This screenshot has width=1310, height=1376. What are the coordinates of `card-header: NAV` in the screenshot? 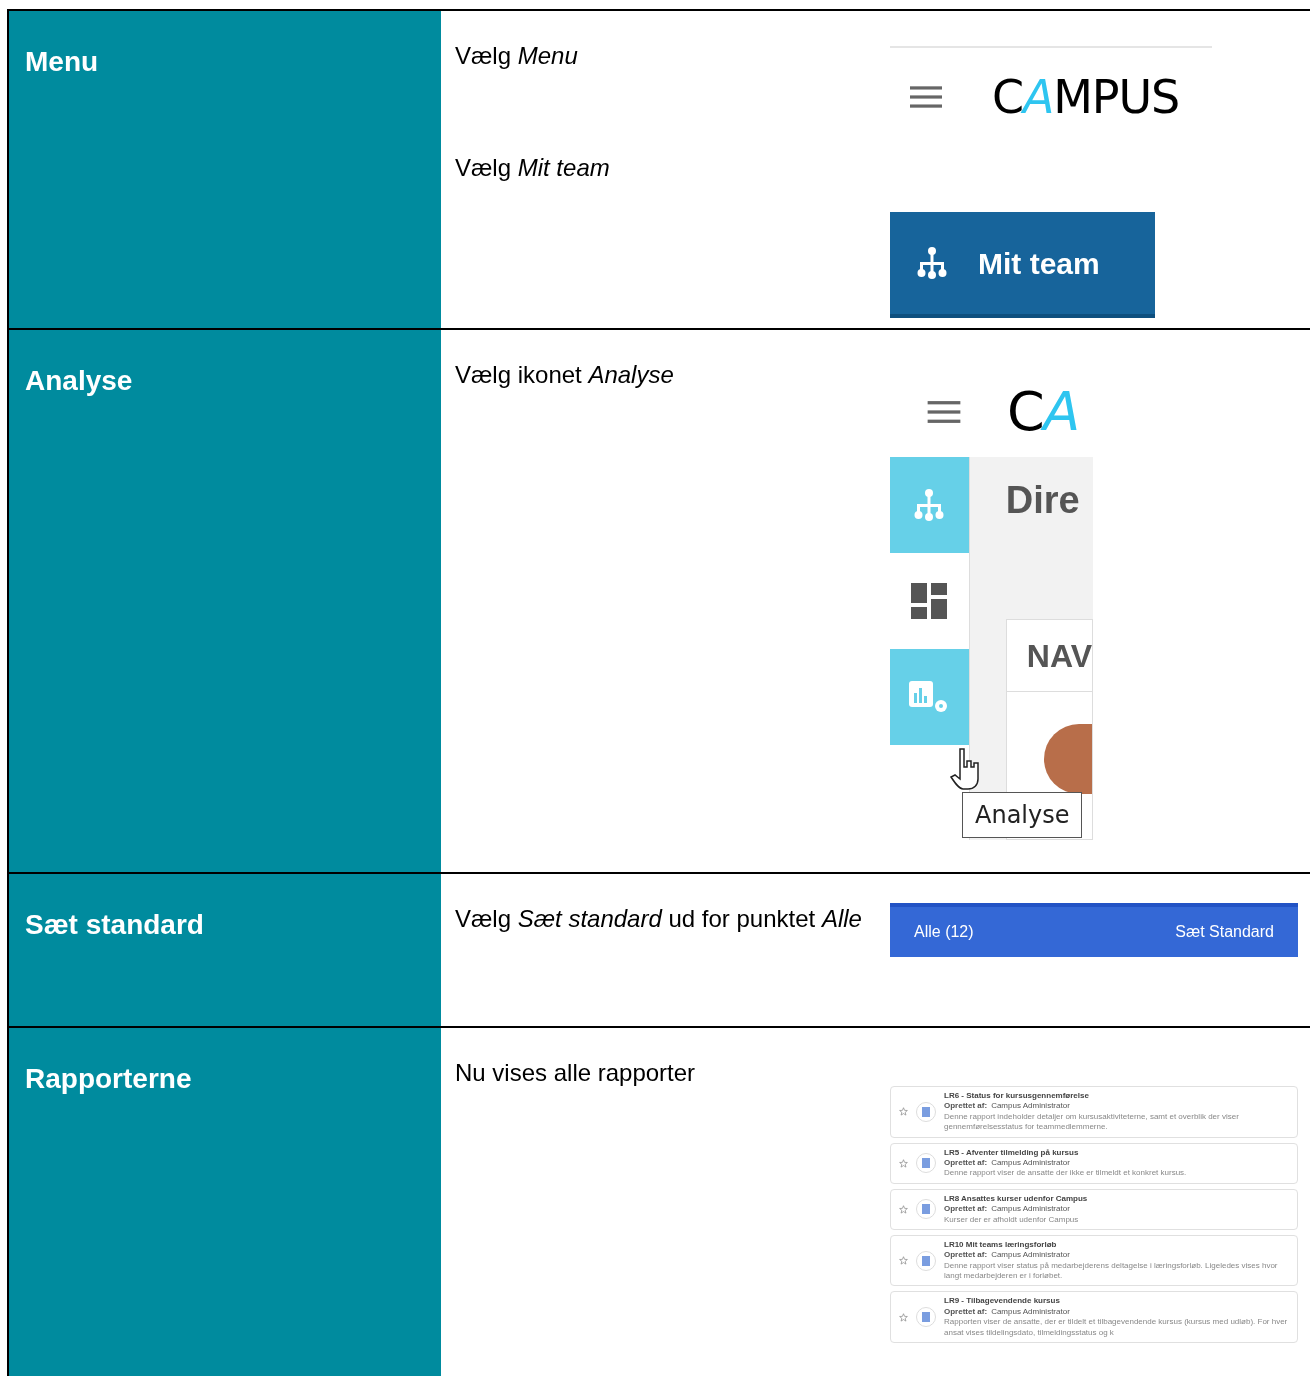 It's located at (1049, 656).